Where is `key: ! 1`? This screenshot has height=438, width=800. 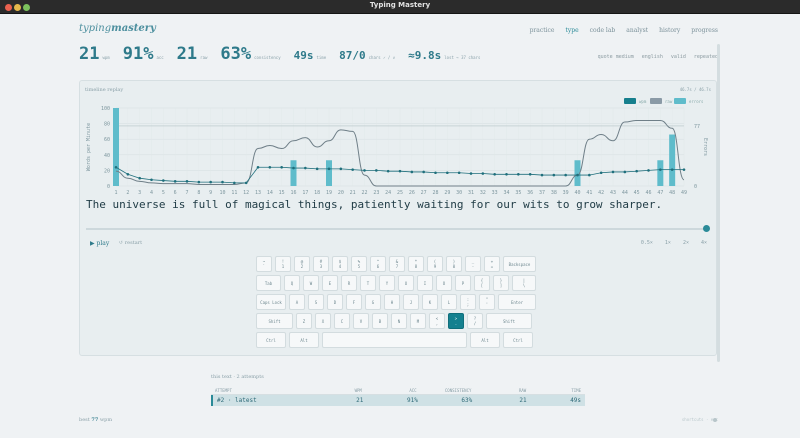
key: ! 1 is located at coordinates (283, 264).